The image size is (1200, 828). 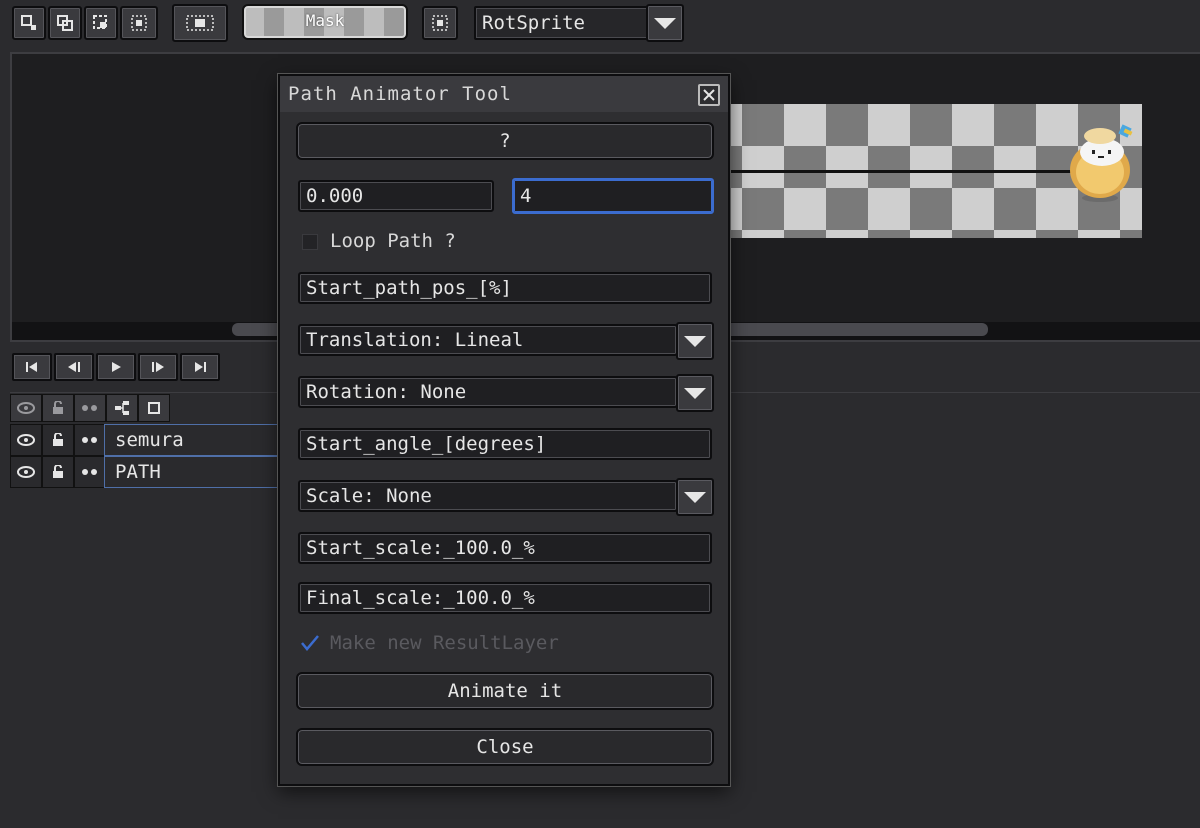 What do you see at coordinates (613, 196) in the screenshot?
I see `frames-input: 4` at bounding box center [613, 196].